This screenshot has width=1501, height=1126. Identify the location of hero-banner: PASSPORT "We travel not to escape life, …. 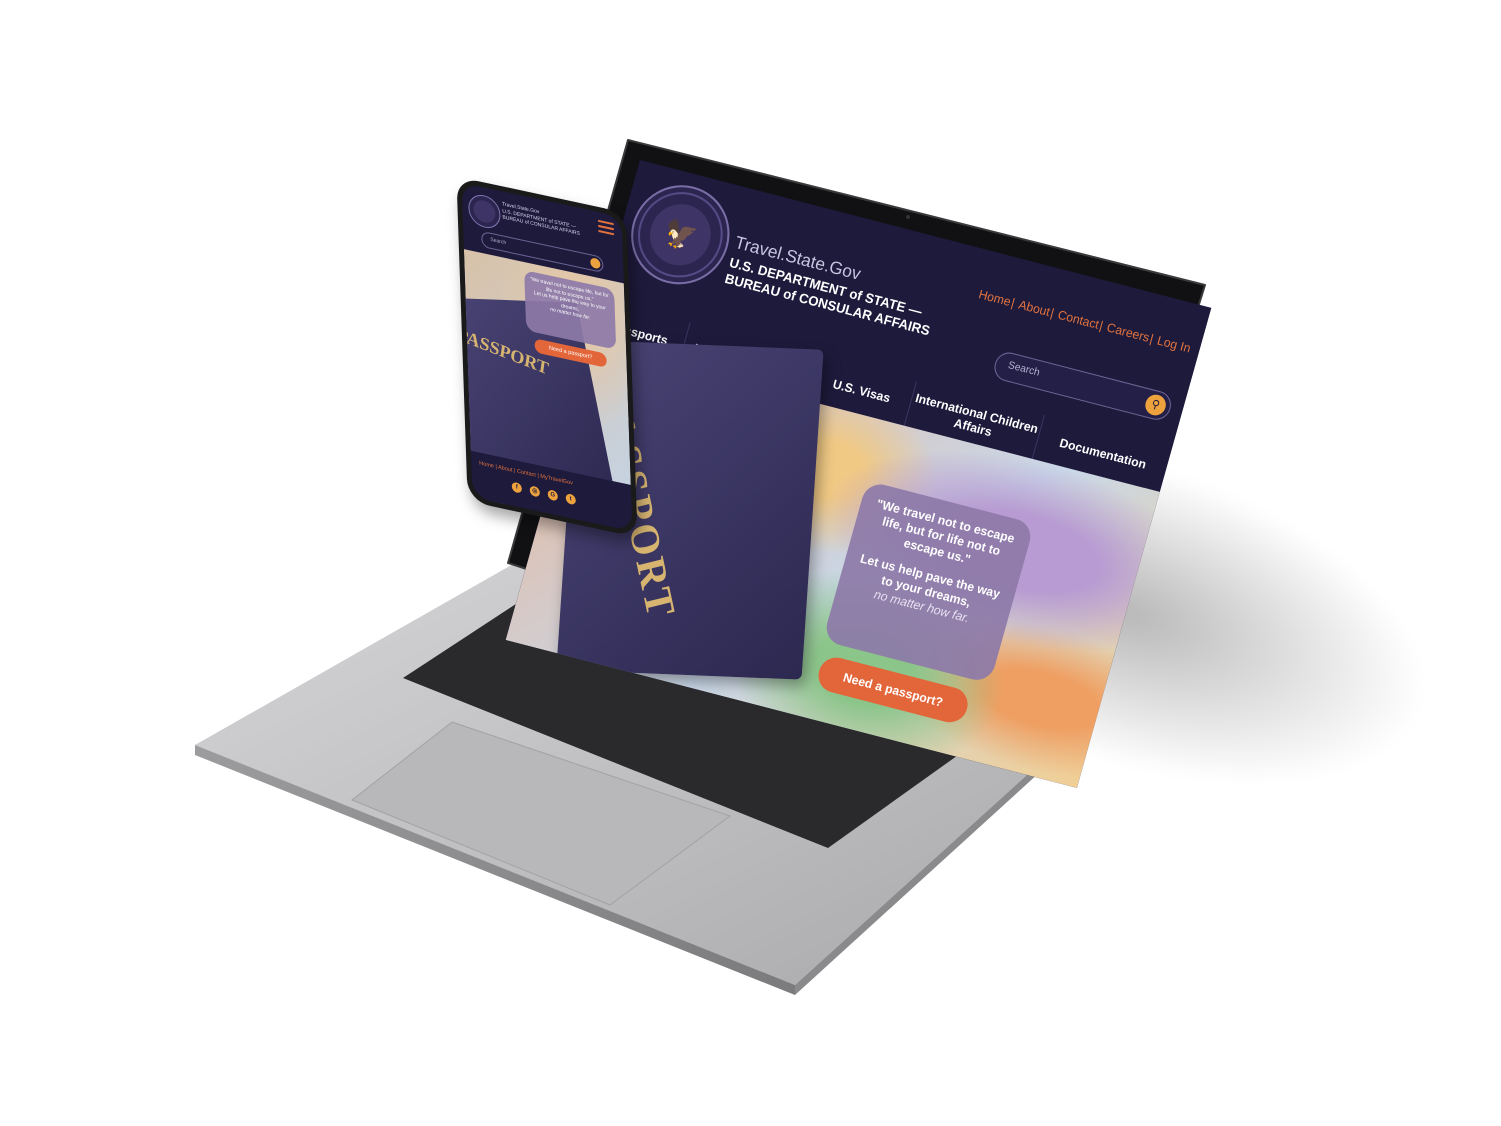
(546, 379).